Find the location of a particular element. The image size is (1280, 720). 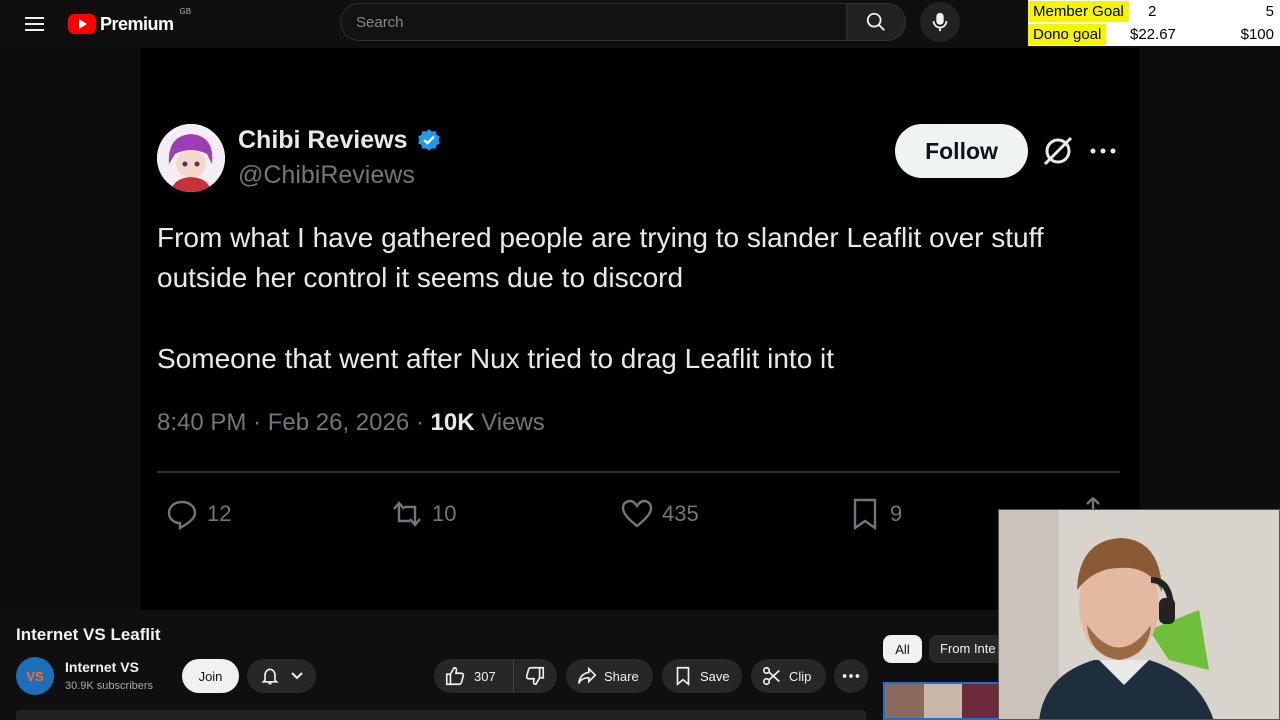

chip-from-channel: From Inte is located at coordinates (969, 649).